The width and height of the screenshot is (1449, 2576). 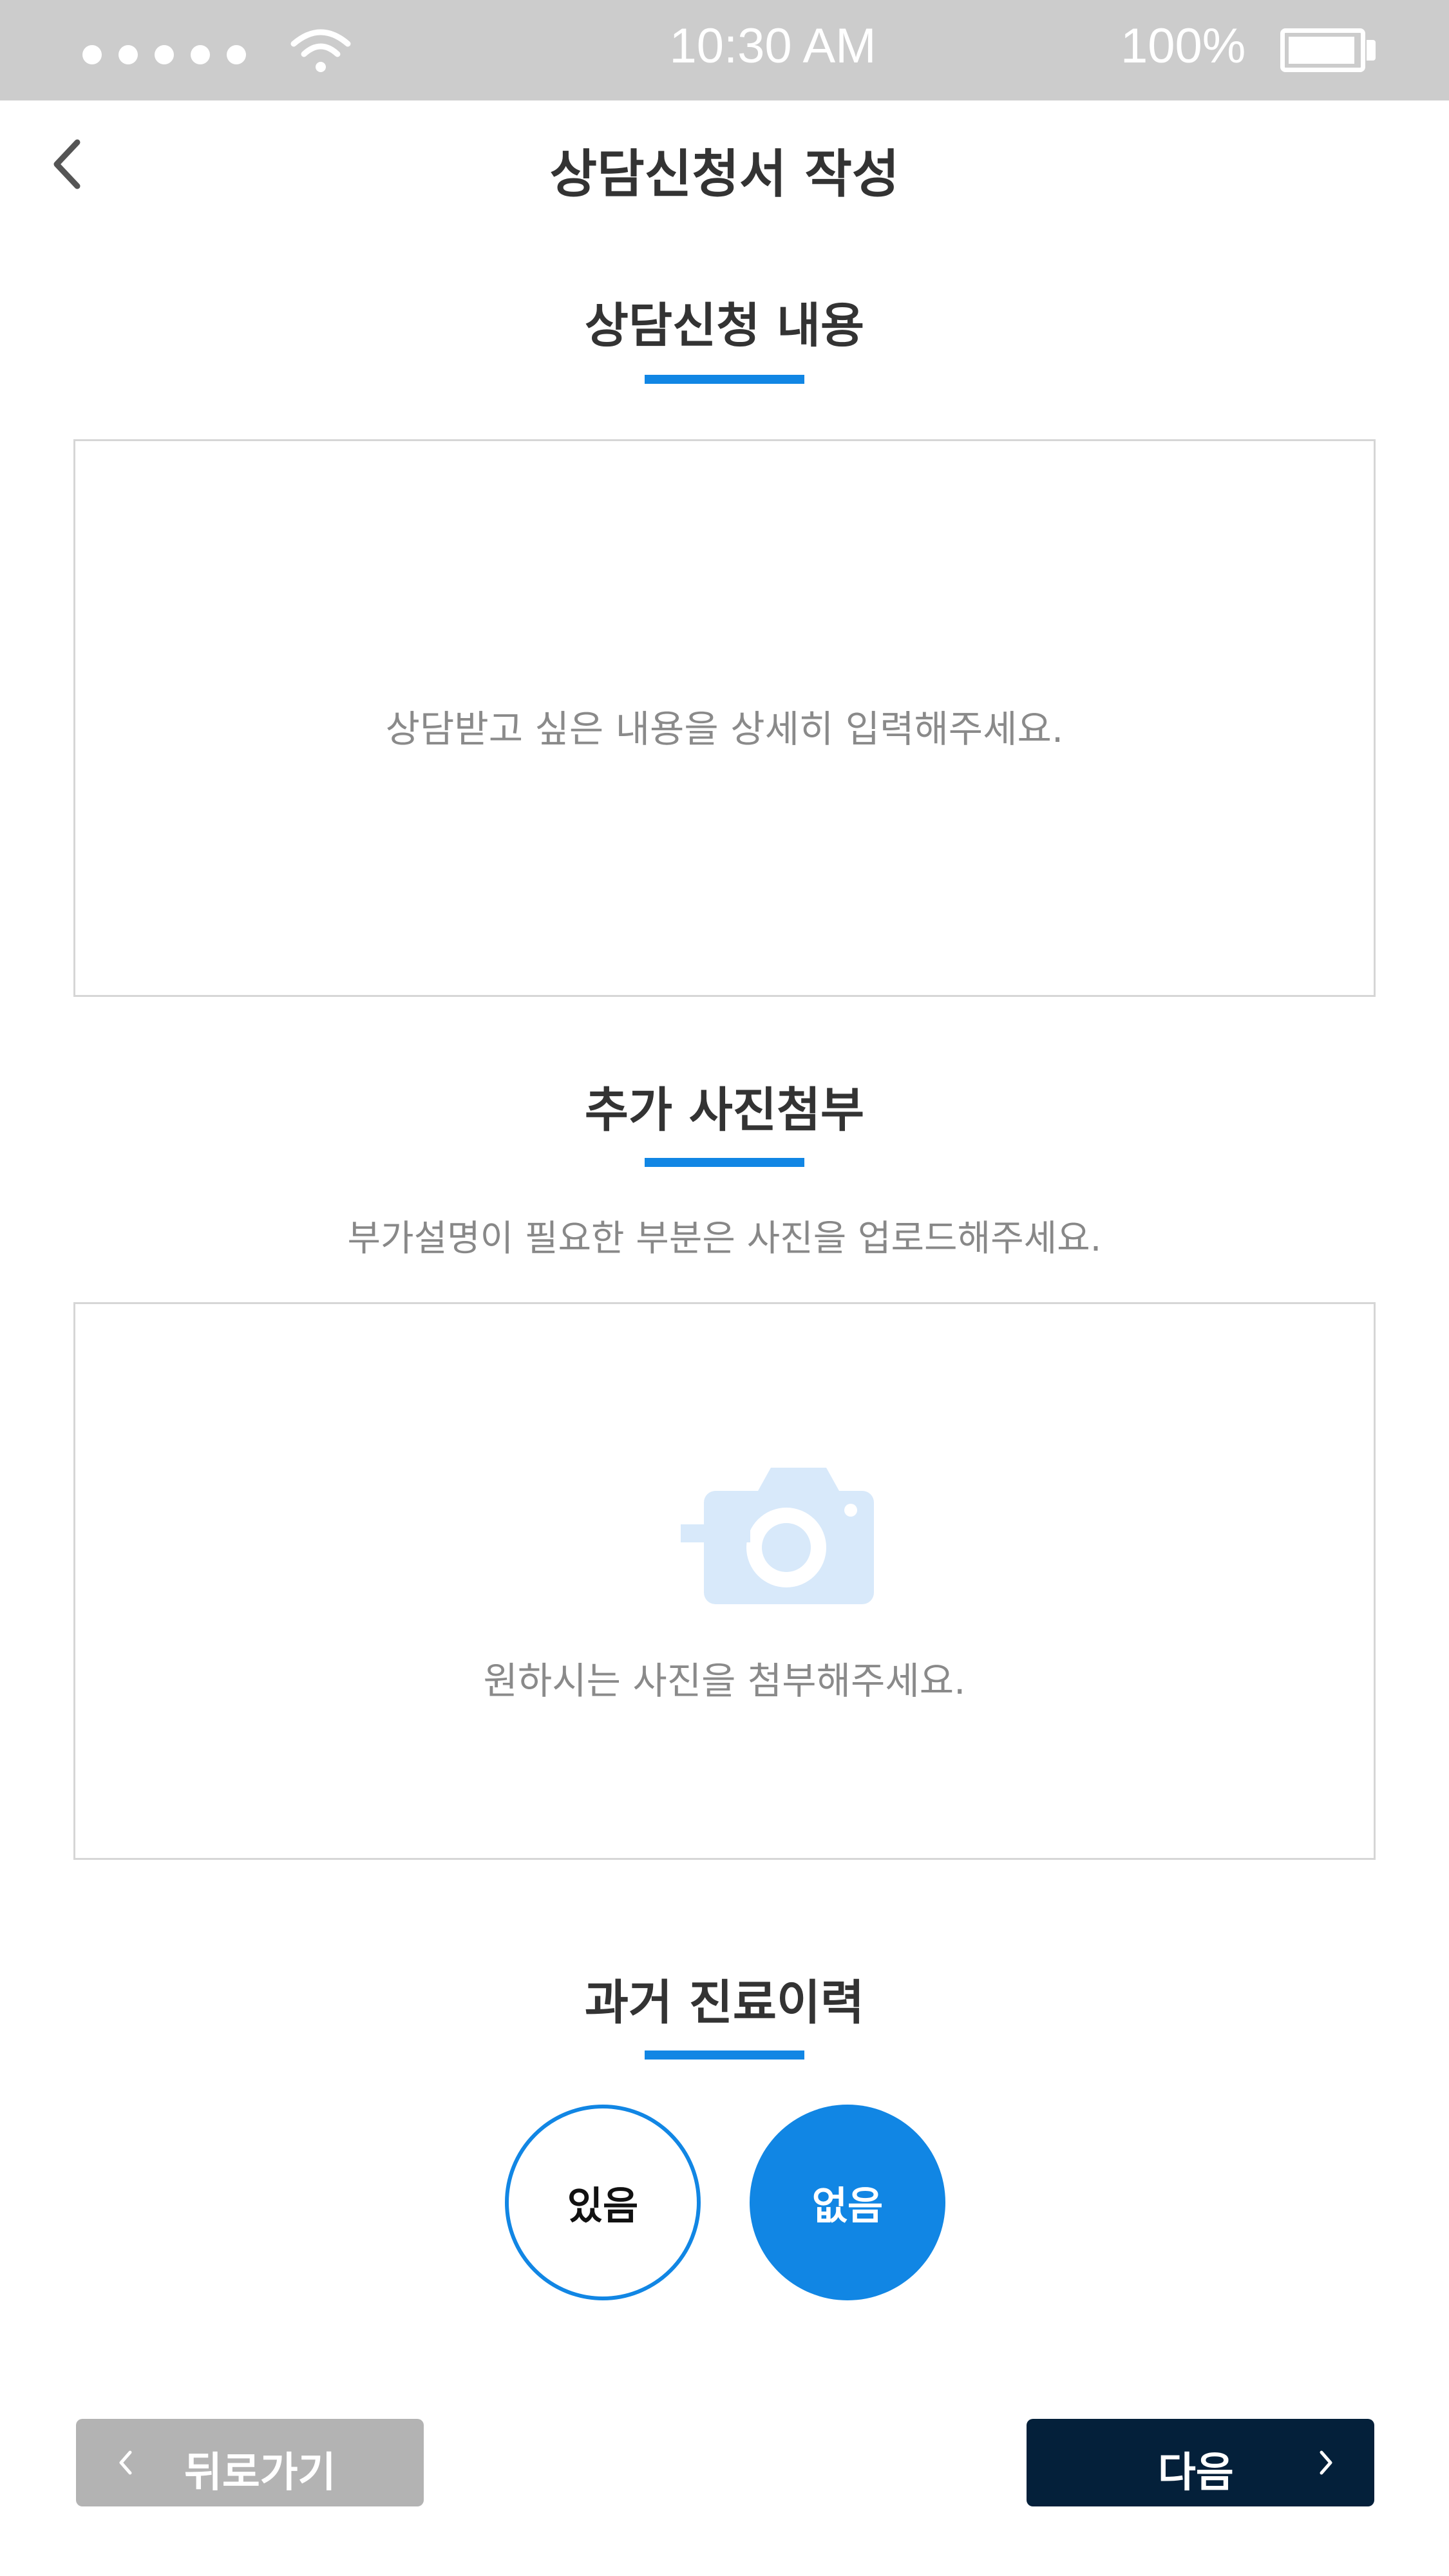 What do you see at coordinates (724, 729) in the screenshot?
I see `content-placeholder: 상담받고 싶은 내용을 상세히 입력해주세요.` at bounding box center [724, 729].